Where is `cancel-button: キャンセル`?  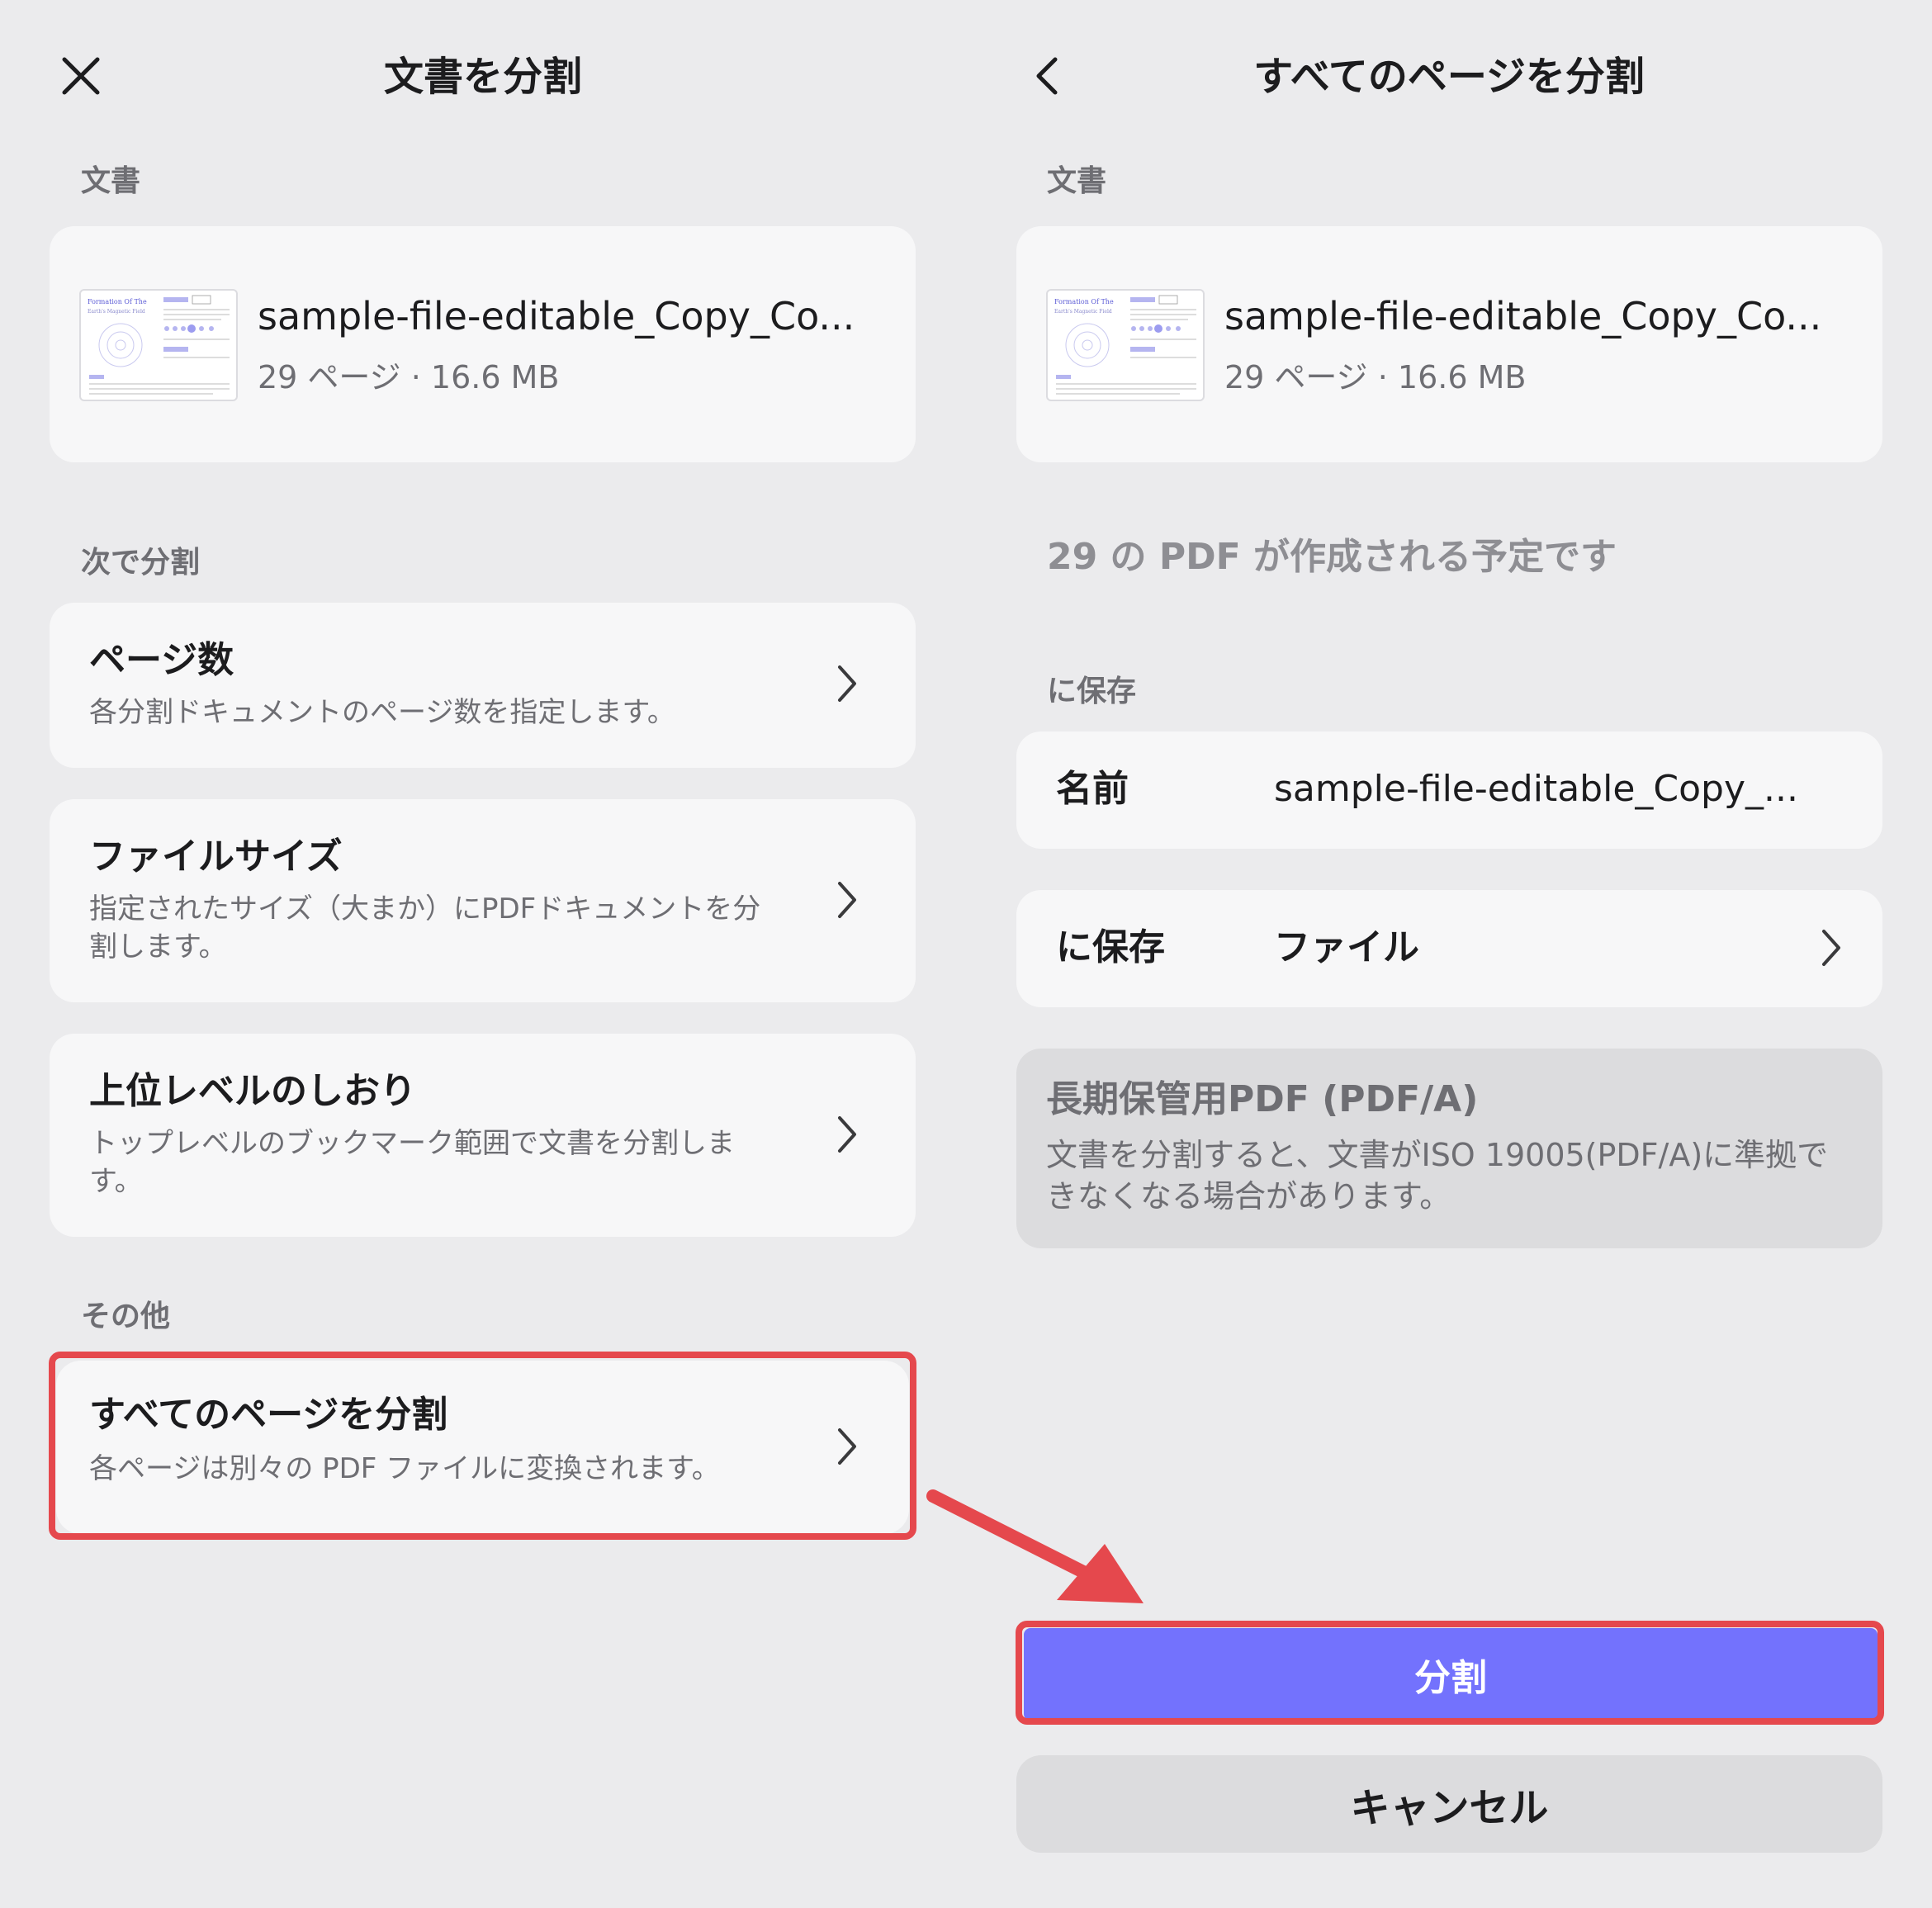
cancel-button: キャンセル is located at coordinates (1449, 1804).